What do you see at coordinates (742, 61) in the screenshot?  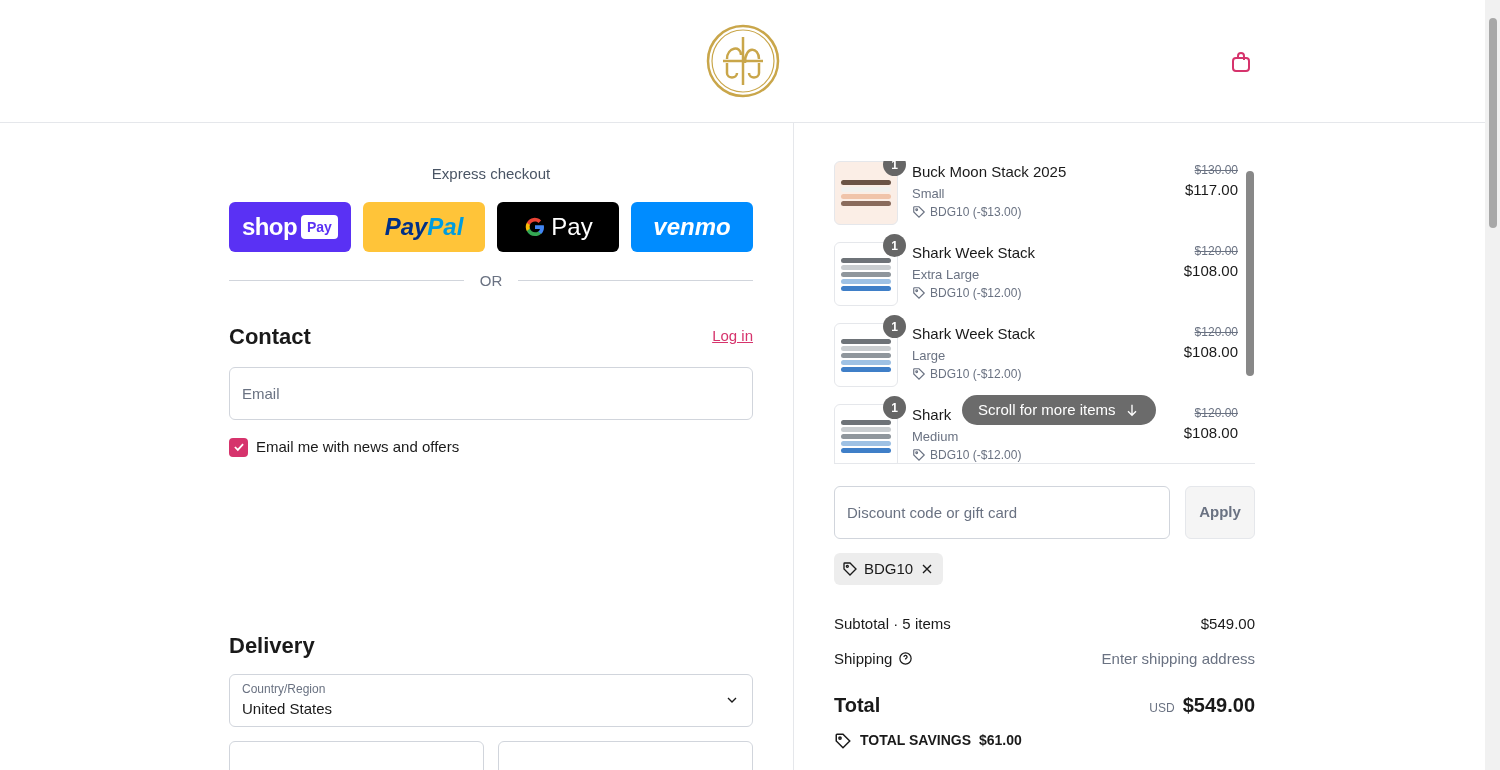 I see `logo-icon` at bounding box center [742, 61].